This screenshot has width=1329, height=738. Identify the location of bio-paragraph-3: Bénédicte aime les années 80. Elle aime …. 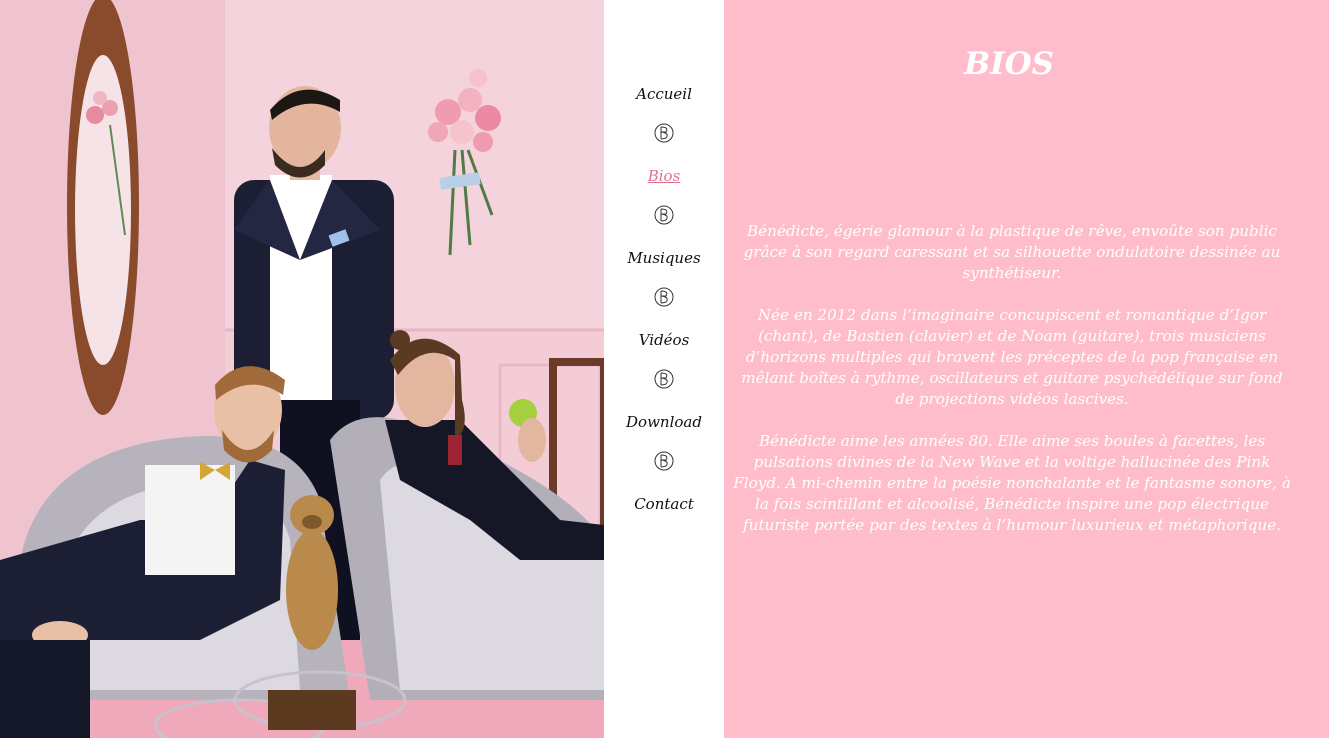
(1012, 483).